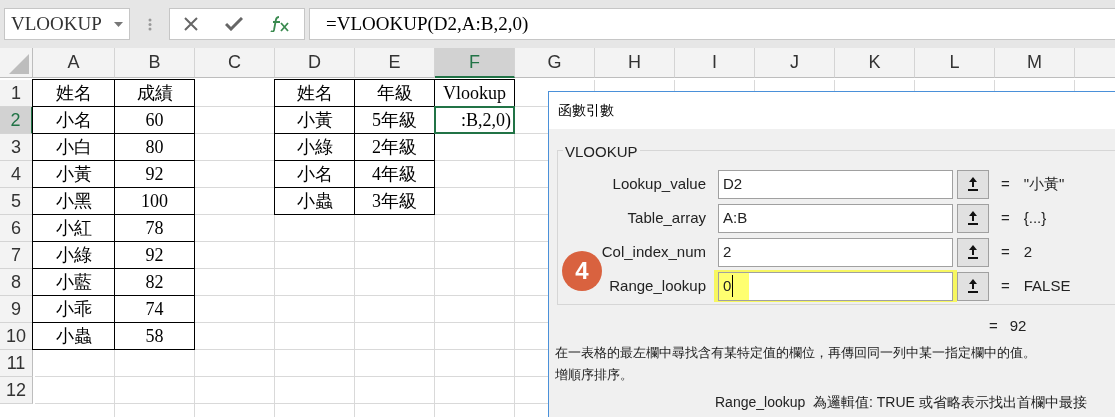 This screenshot has height=417, width=1115. What do you see at coordinates (1047, 285) in the screenshot?
I see `argument-result: FALSE` at bounding box center [1047, 285].